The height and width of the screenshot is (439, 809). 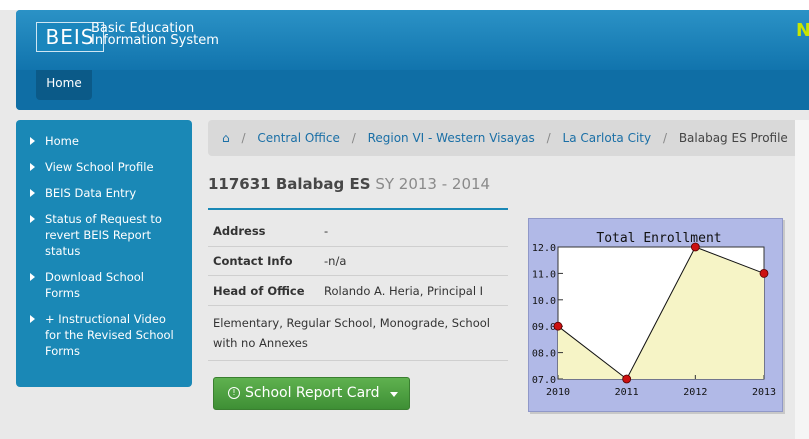 I want to click on y-tick-label: 08.0, so click(x=544, y=354).